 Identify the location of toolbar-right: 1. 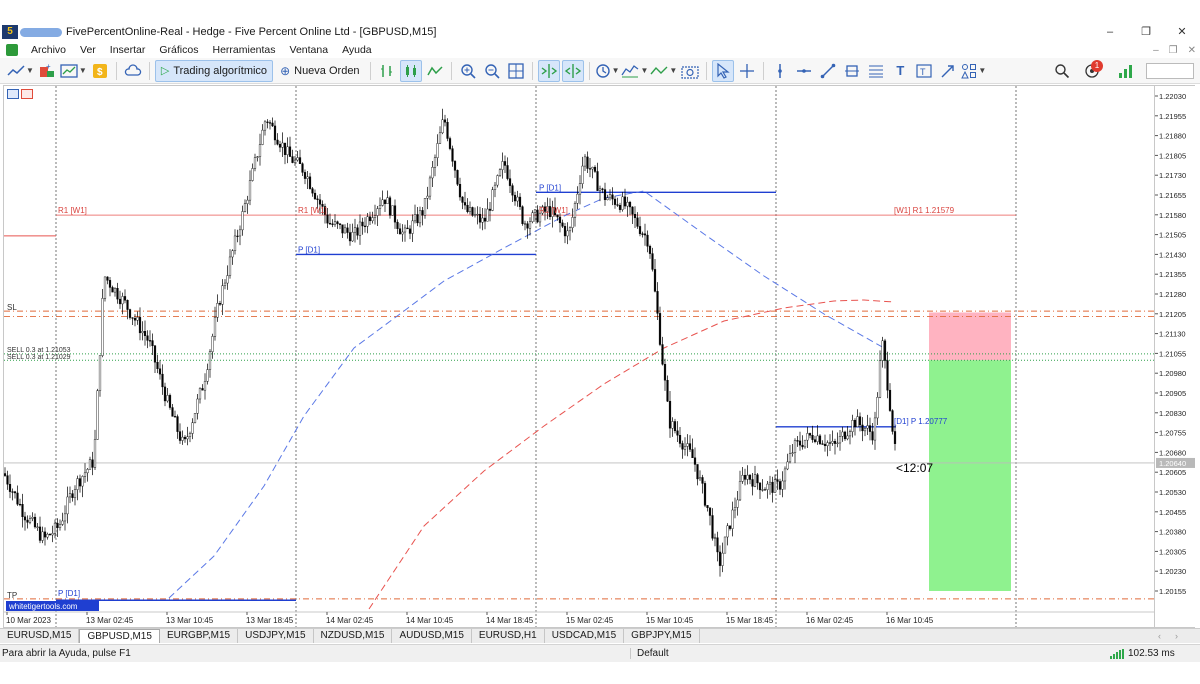
(1122, 71).